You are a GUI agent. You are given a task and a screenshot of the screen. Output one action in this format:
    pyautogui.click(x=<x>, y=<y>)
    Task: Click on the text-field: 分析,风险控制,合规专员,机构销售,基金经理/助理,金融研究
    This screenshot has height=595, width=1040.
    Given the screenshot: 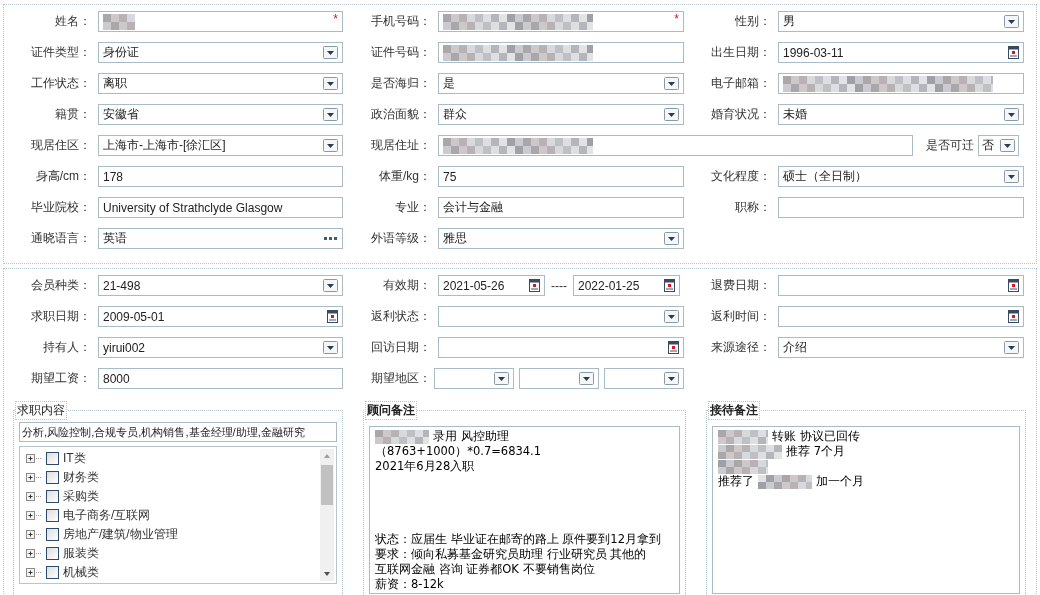 What is the action you would take?
    pyautogui.click(x=178, y=432)
    